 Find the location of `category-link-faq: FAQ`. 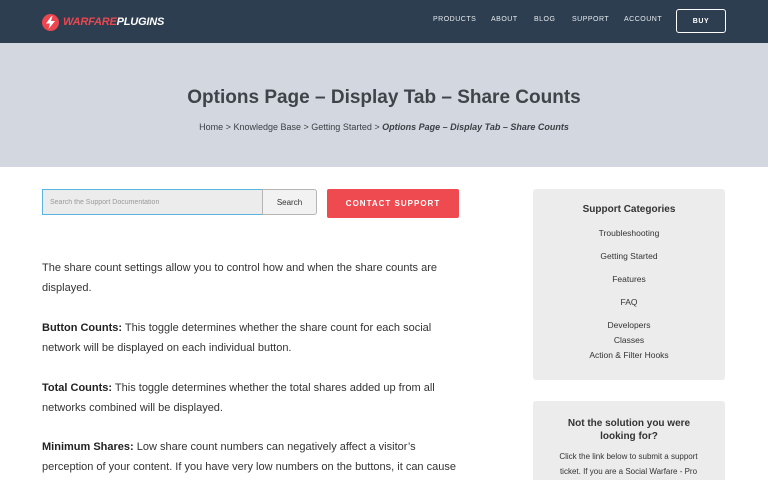

category-link-faq: FAQ is located at coordinates (629, 302).